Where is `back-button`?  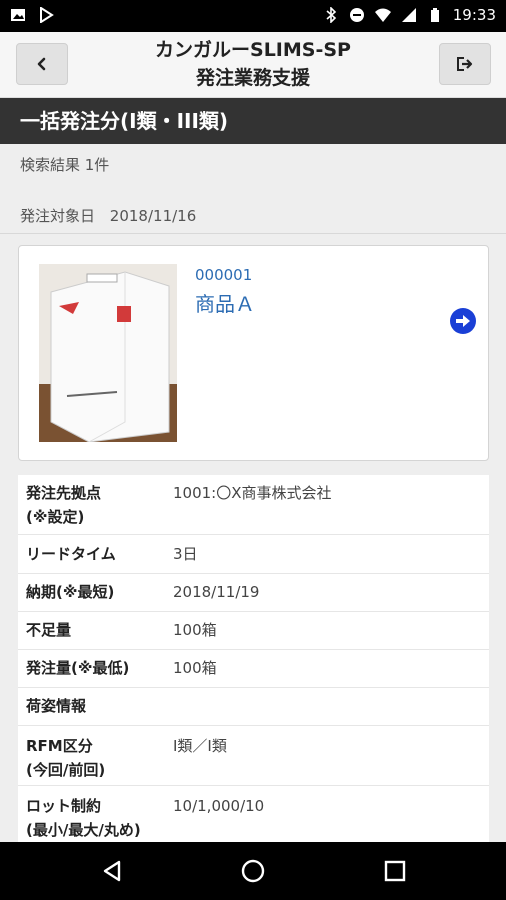
back-button is located at coordinates (42, 64).